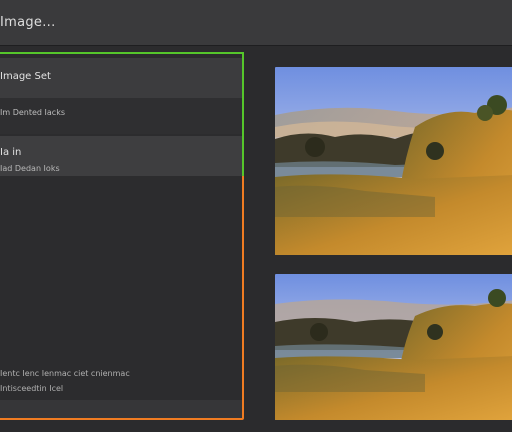 Image resolution: width=512 pixels, height=432 pixels. I want to click on list-item-sublabel: Iad Dedan Ioks, so click(30, 168).